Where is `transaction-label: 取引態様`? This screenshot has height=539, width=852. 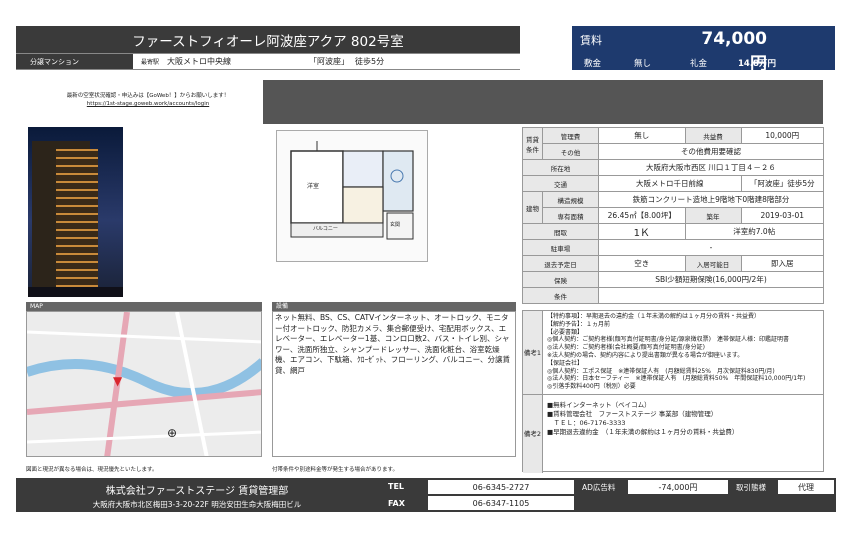
transaction-label: 取引態様 is located at coordinates (751, 487).